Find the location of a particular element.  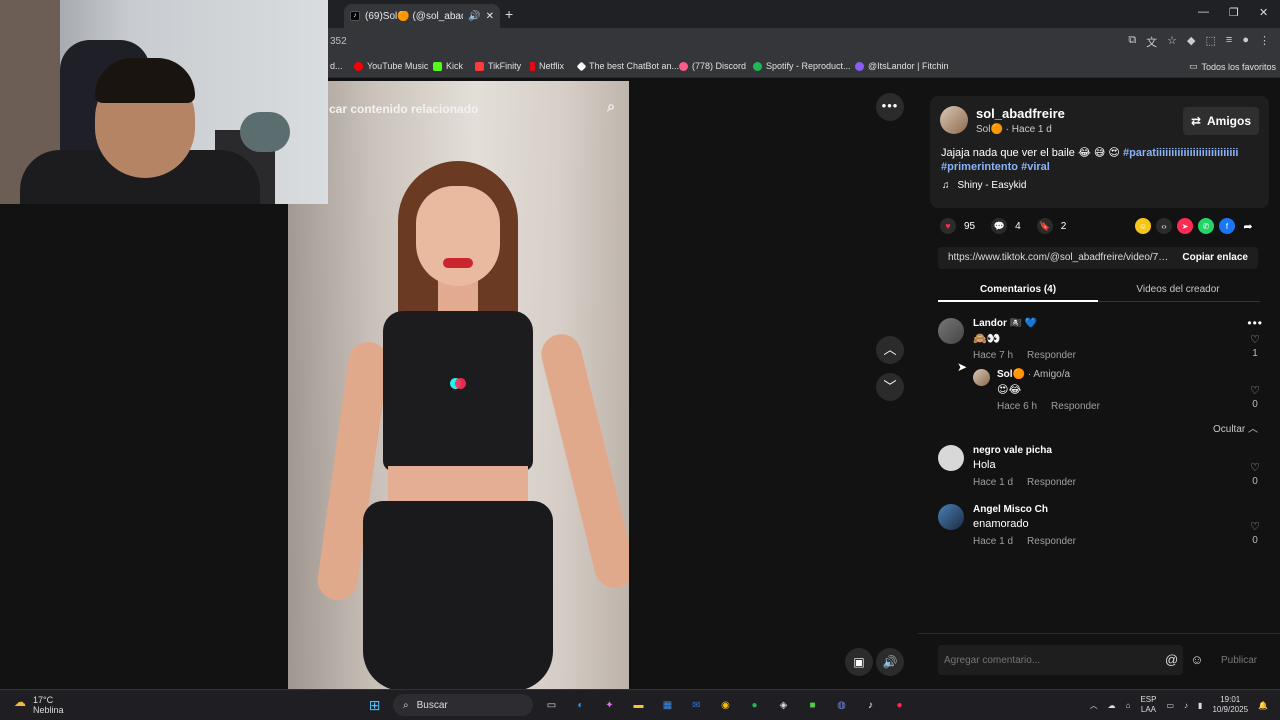

taskbar-search: ⌕ Buscar is located at coordinates (463, 705).